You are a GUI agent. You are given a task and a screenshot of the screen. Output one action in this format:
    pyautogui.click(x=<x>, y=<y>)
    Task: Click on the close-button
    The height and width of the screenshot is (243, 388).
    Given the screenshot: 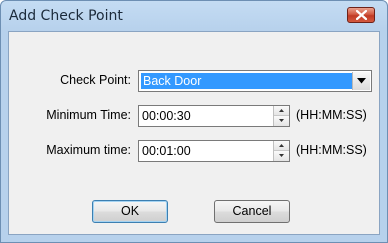 What is the action you would take?
    pyautogui.click(x=361, y=15)
    